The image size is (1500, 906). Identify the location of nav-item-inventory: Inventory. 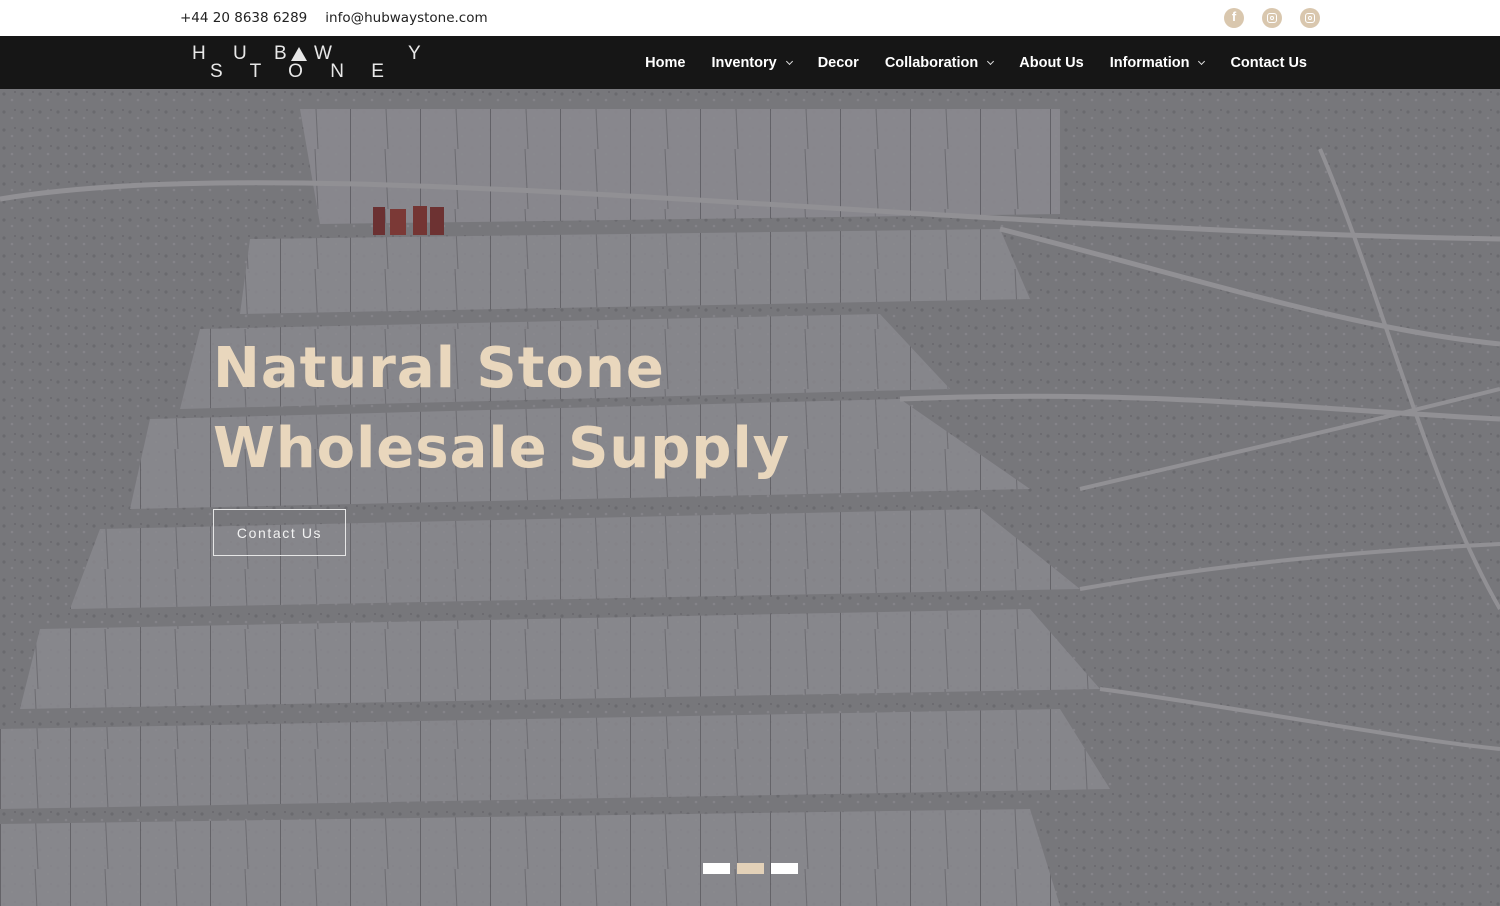
(752, 63).